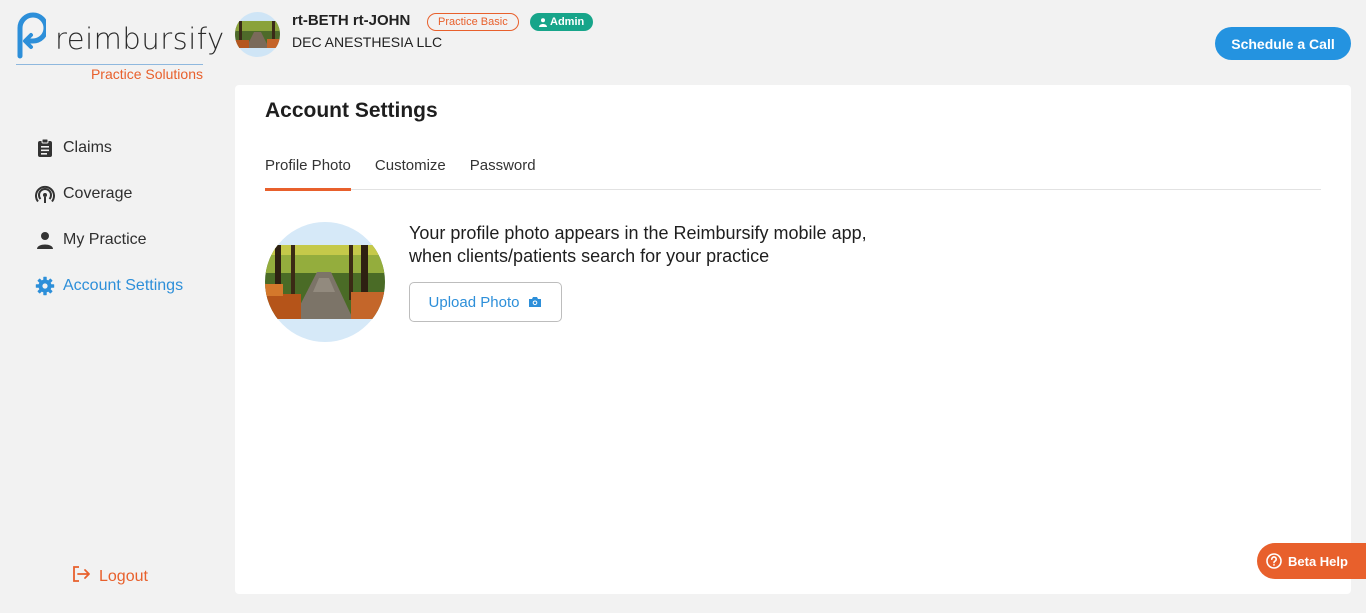  I want to click on sidebar-item-claims: Claims, so click(129, 148).